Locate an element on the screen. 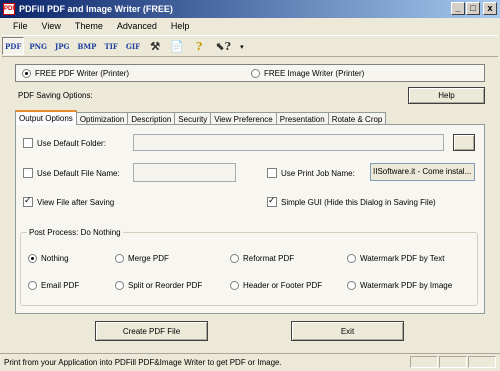  pdfill-app-icon: PDF is located at coordinates (9, 9).